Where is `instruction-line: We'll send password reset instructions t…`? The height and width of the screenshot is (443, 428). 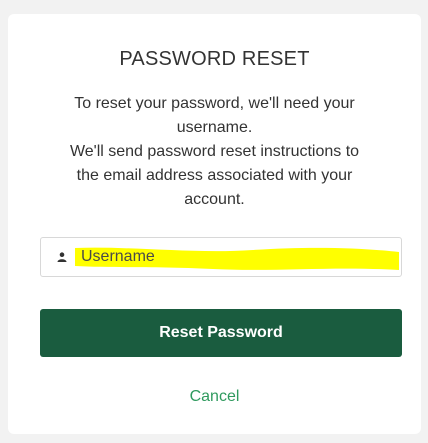
instruction-line: We'll send password reset instructions t… is located at coordinates (214, 151).